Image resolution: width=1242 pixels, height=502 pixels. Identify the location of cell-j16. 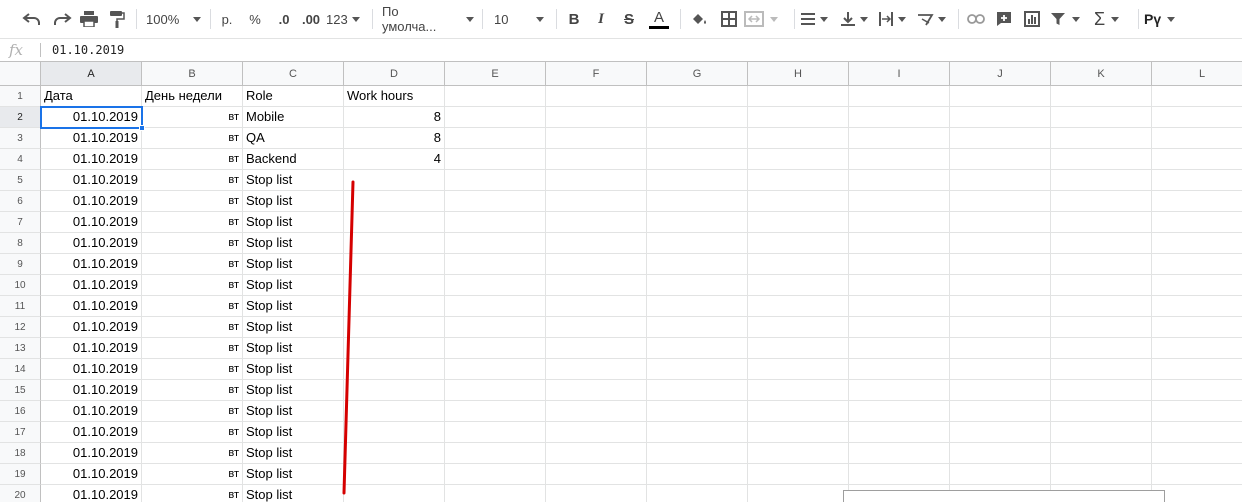
(1000, 411).